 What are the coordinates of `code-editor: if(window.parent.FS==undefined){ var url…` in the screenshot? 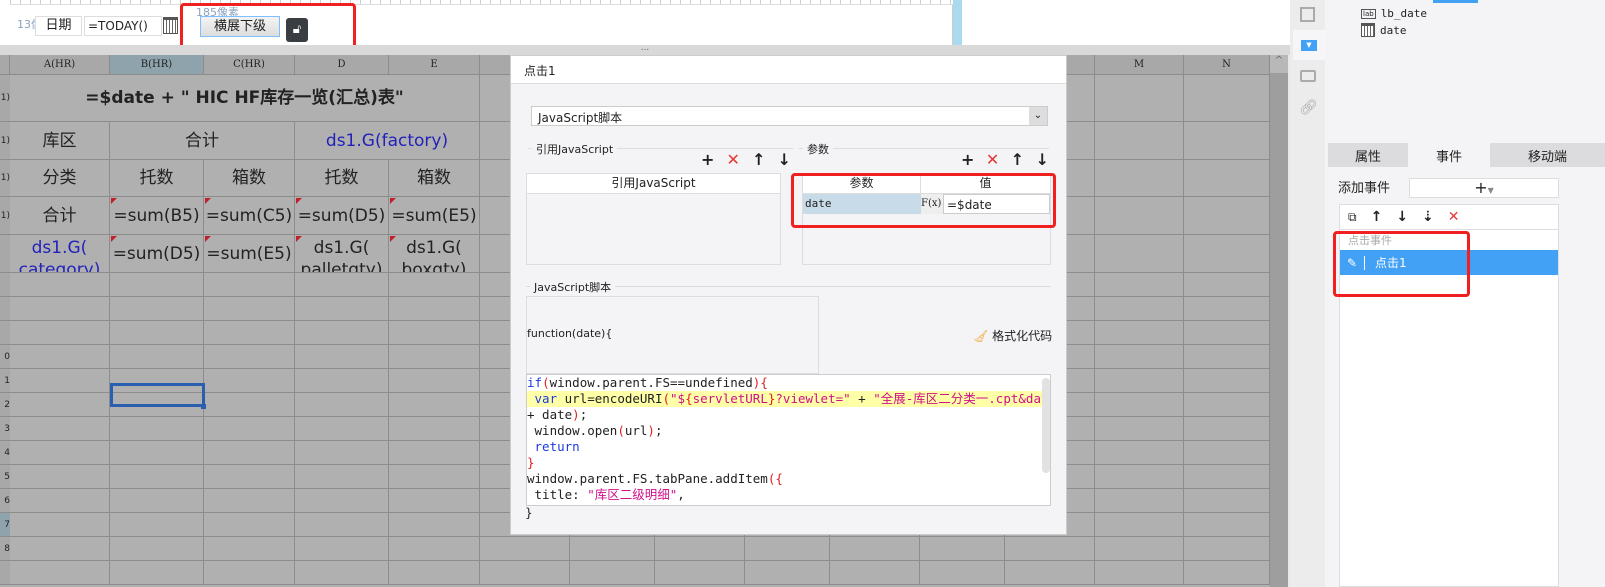 It's located at (788, 440).